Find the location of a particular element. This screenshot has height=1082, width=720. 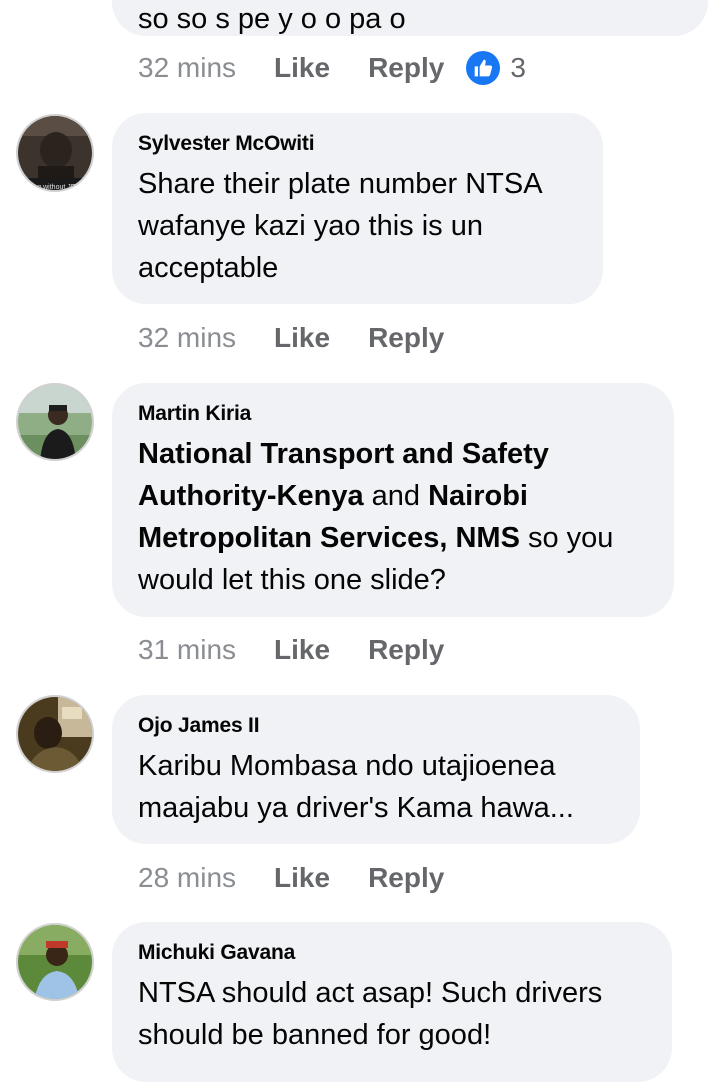

comment-text-line: should be banned for good! is located at coordinates (315, 1035).